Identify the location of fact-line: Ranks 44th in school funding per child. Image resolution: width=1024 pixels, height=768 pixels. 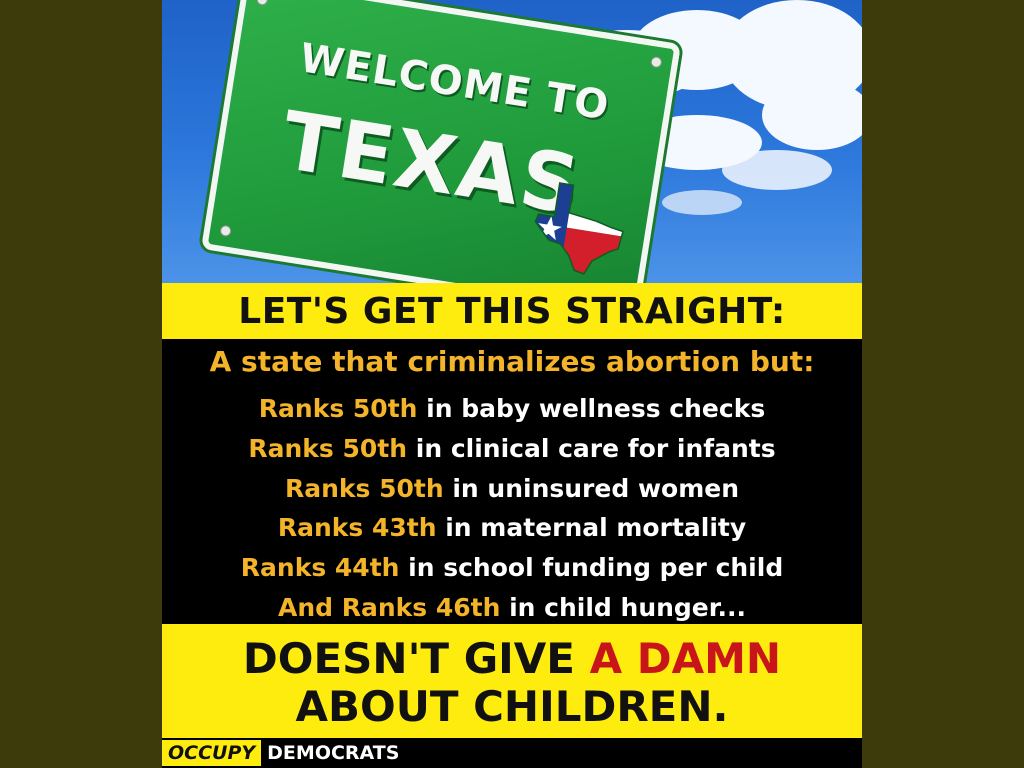
(512, 568).